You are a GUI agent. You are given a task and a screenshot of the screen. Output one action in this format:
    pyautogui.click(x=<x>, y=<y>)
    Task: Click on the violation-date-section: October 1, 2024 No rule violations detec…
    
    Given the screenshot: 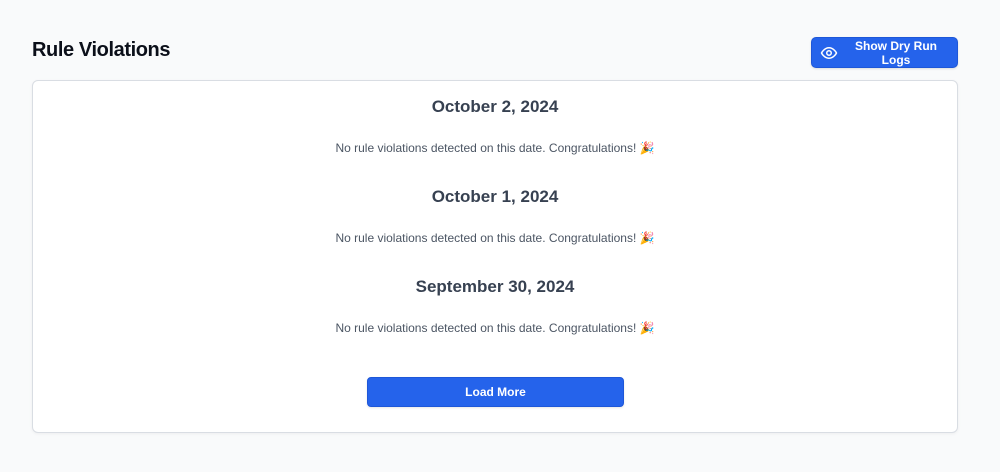 What is the action you would take?
    pyautogui.click(x=495, y=221)
    